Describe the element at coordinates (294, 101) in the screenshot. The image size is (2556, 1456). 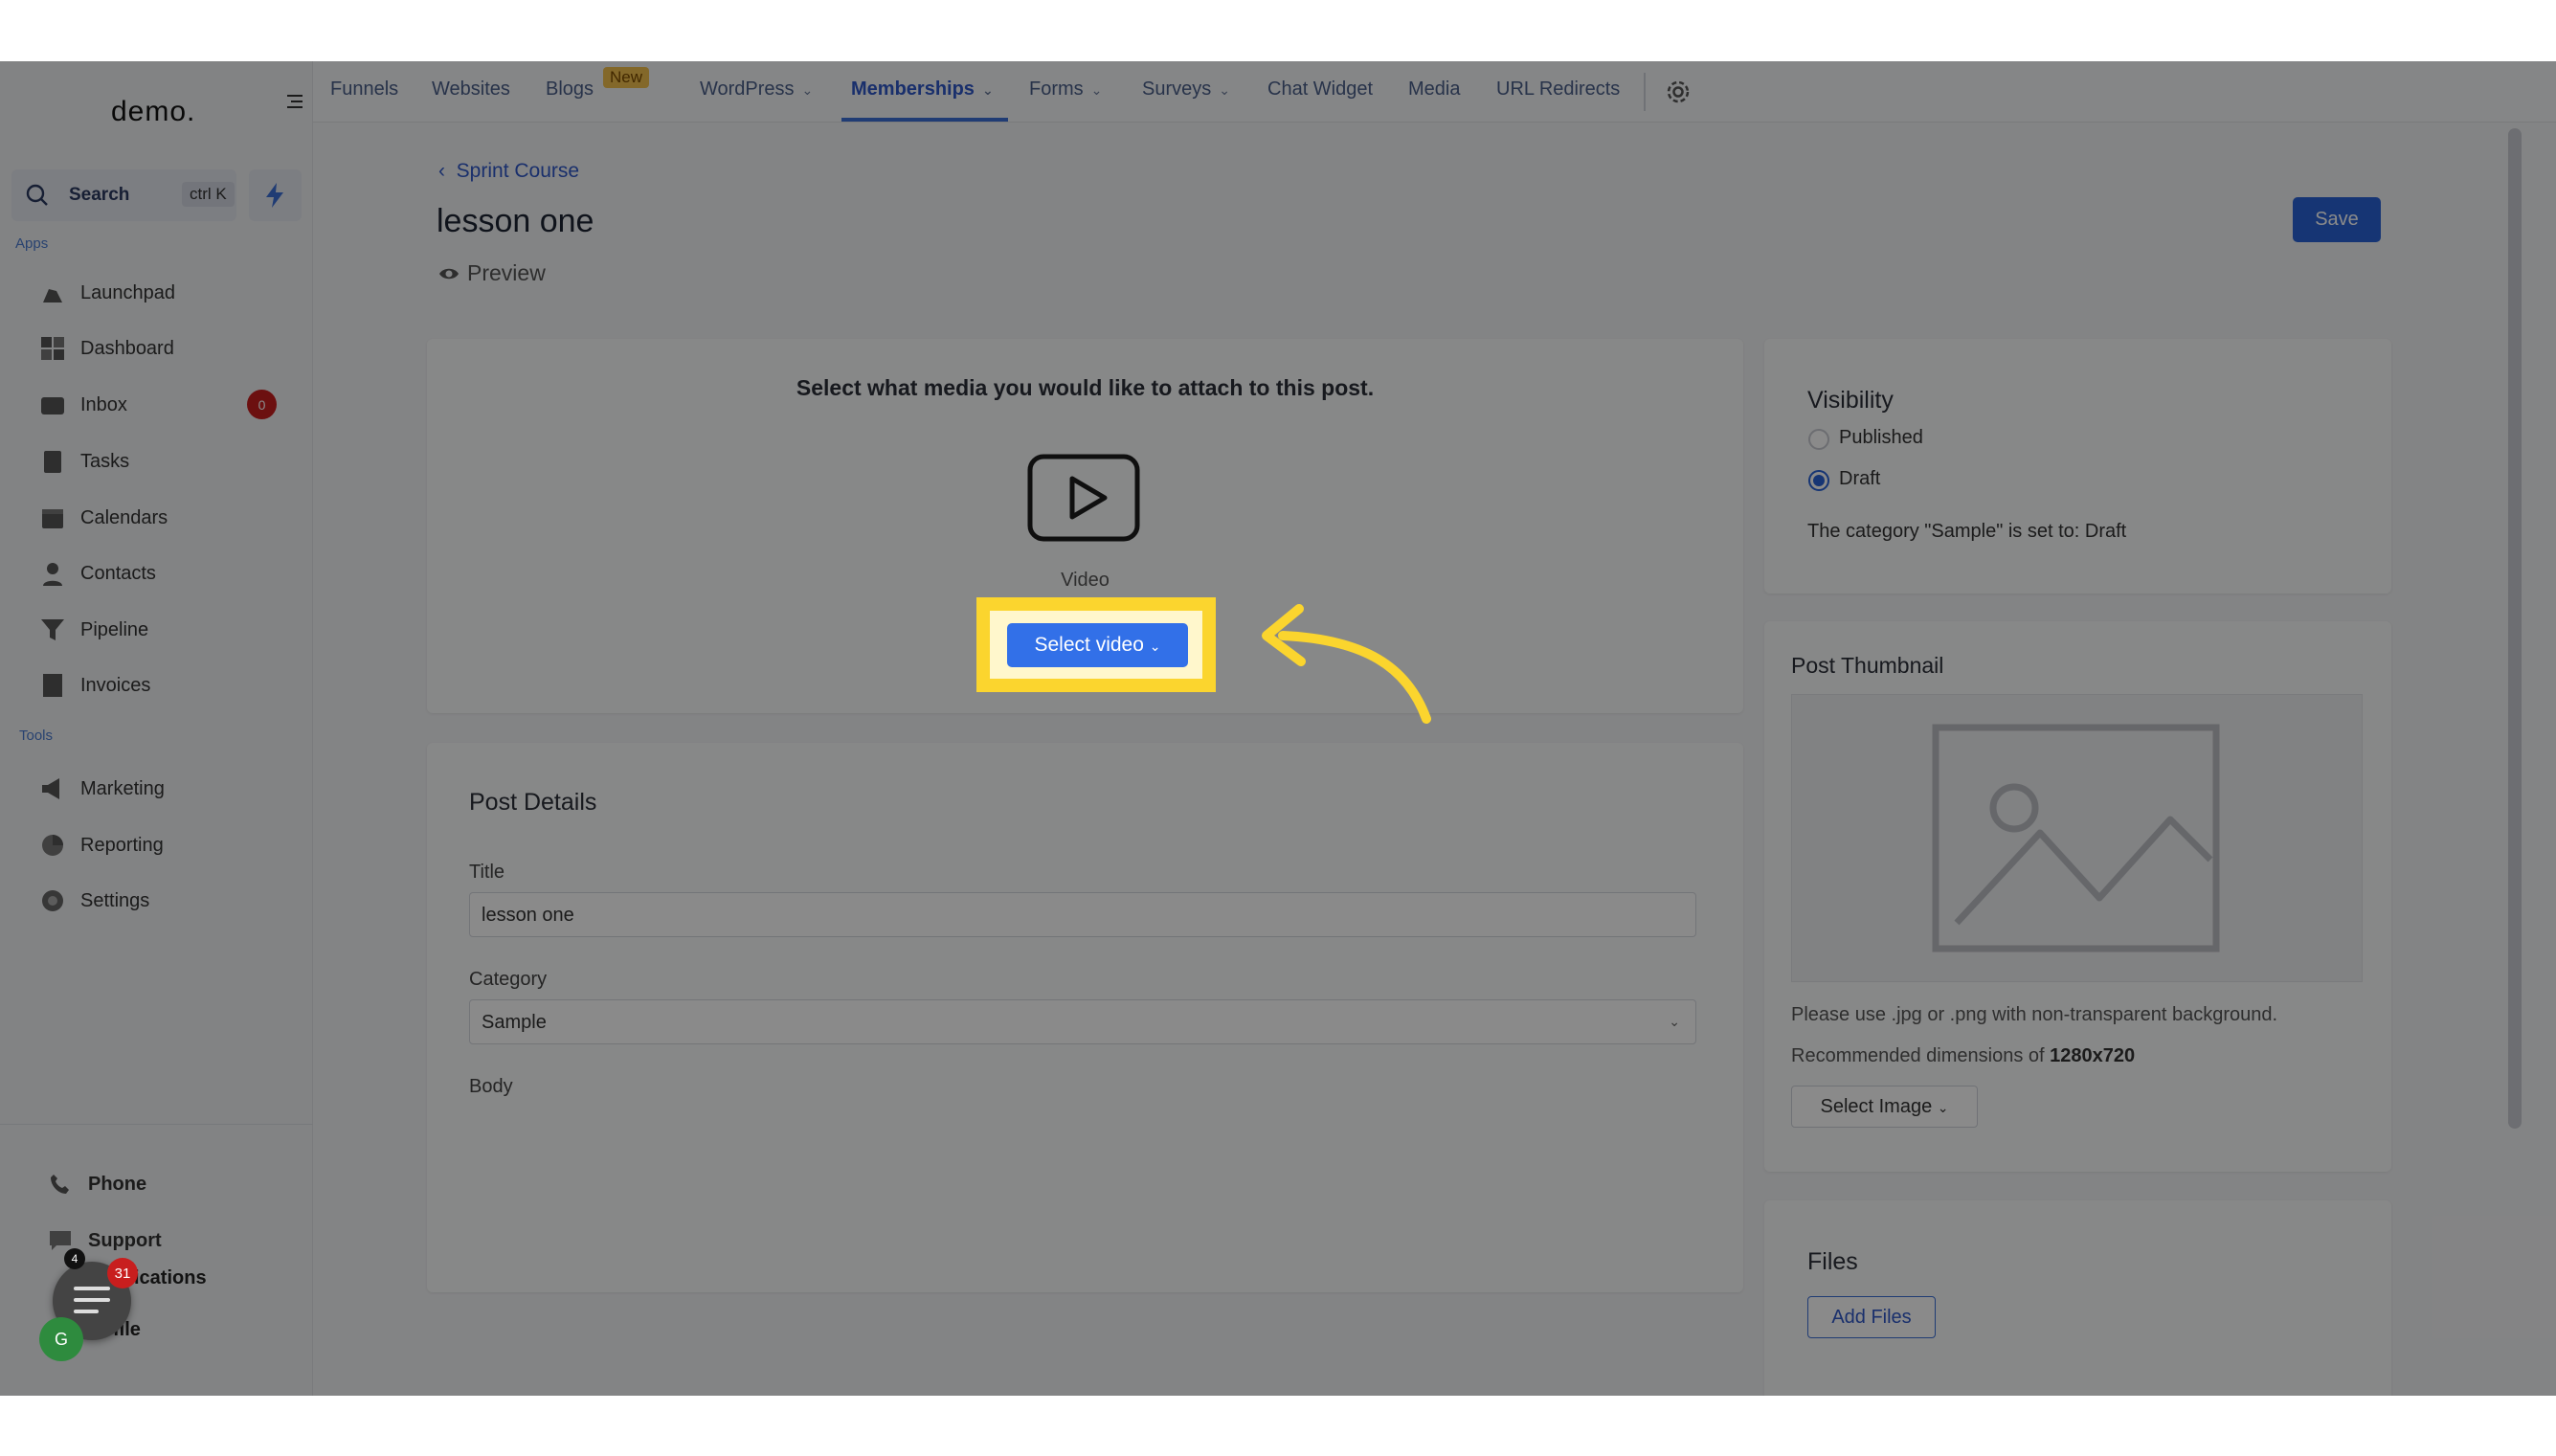
I see `collapse-sidebar-icon` at that location.